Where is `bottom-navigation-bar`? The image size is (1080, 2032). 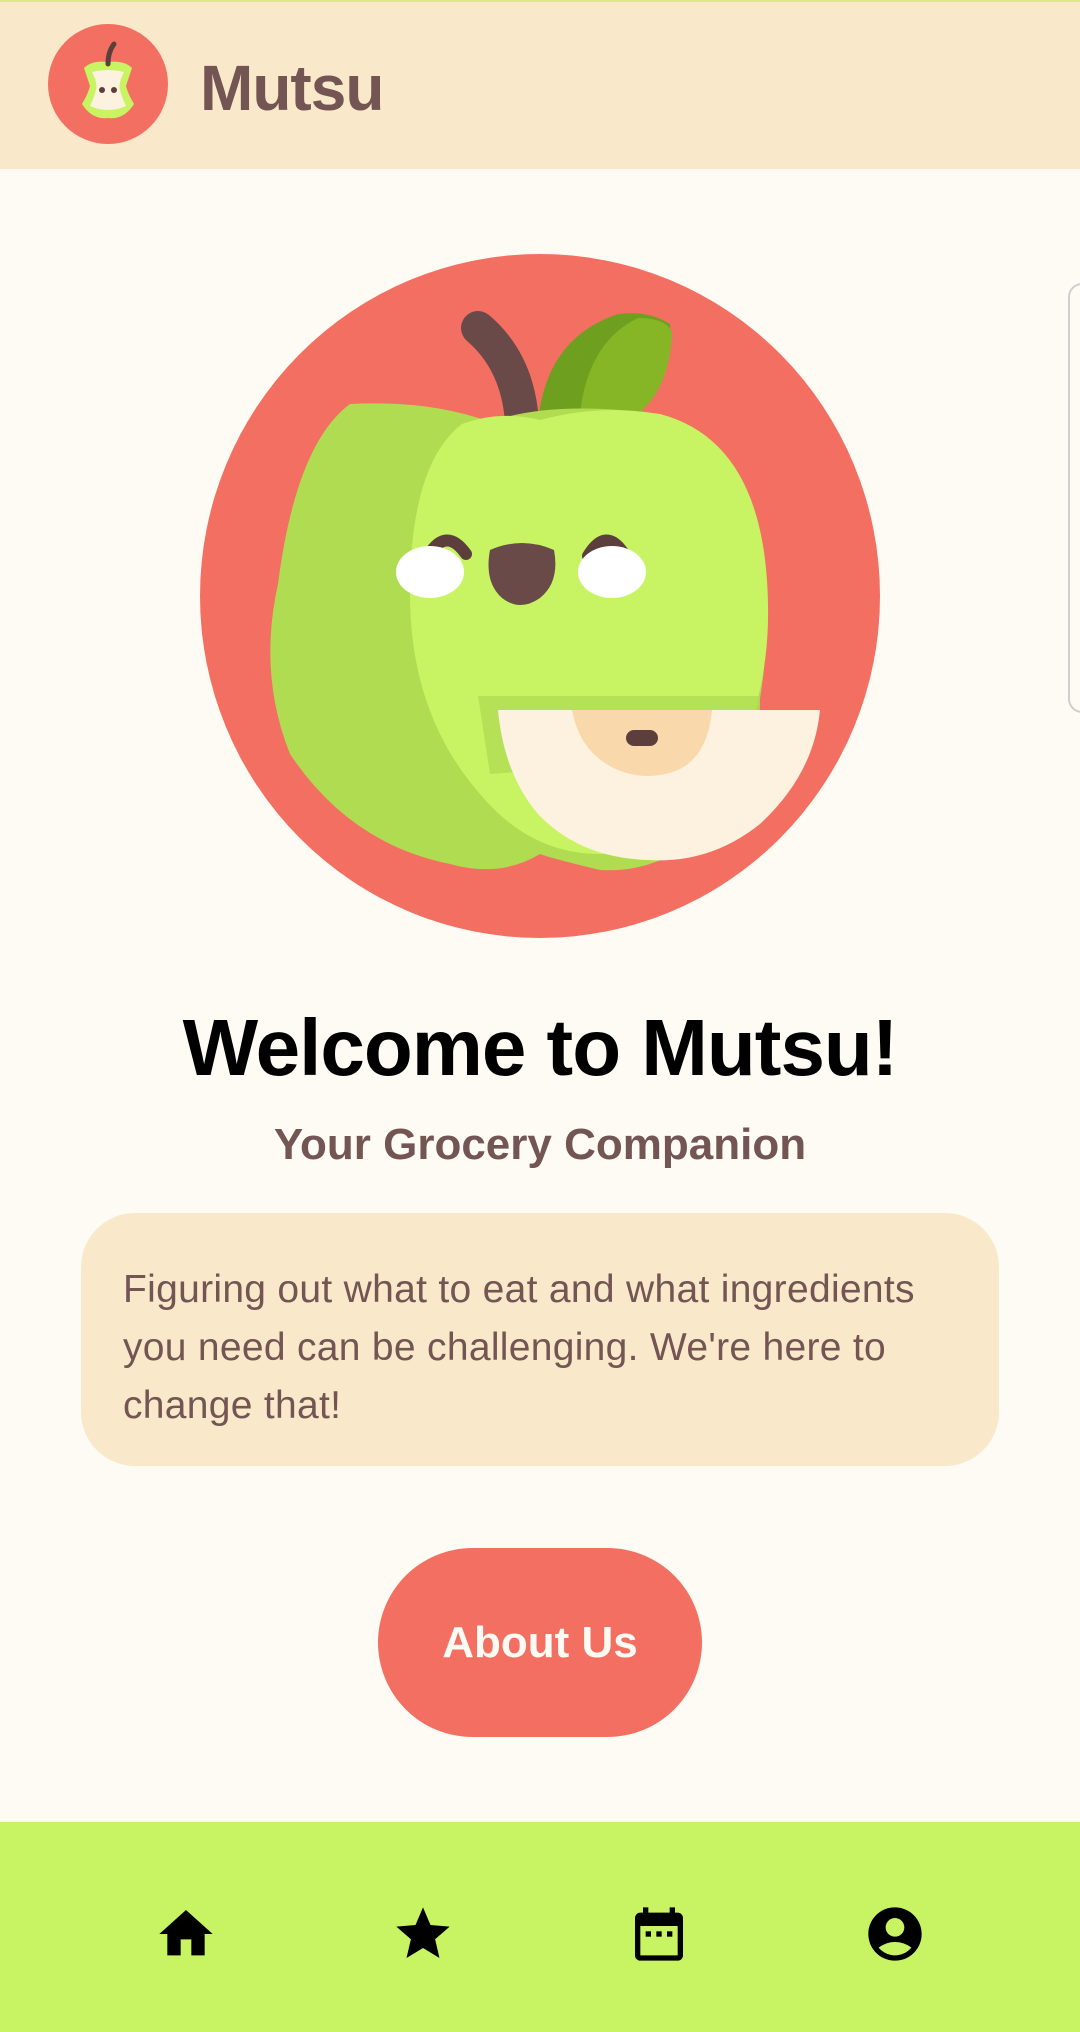 bottom-navigation-bar is located at coordinates (540, 1927).